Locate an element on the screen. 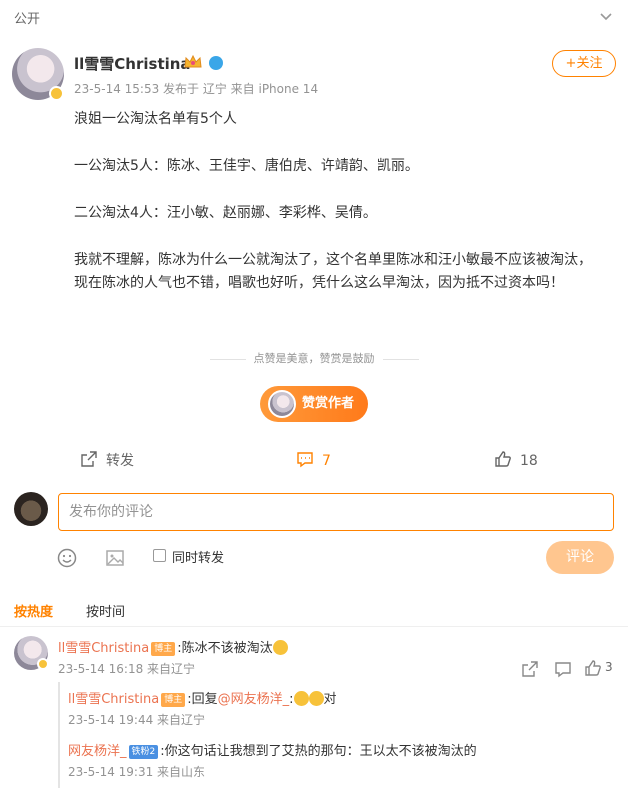 The width and height of the screenshot is (628, 791). tab-sort-by-hot: 按热度 is located at coordinates (33, 610).